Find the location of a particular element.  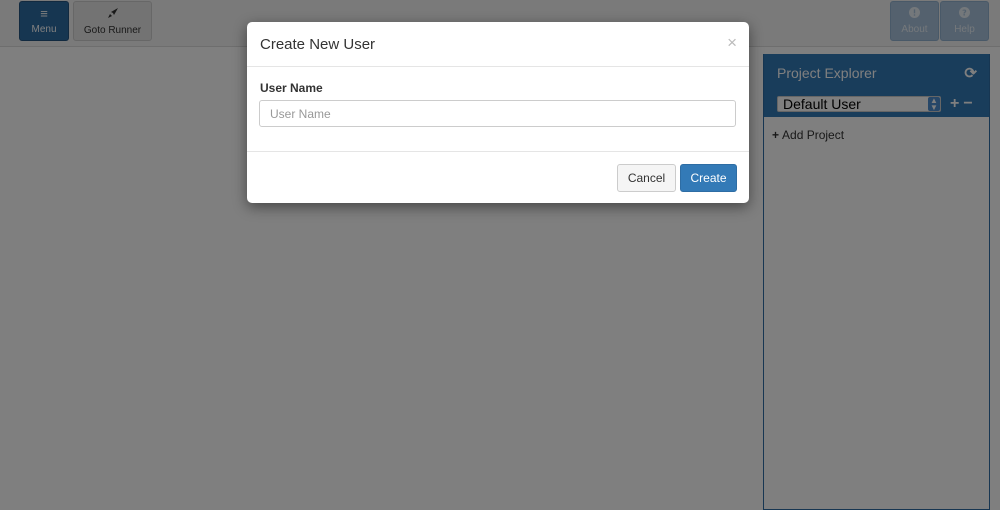

dialog-footer: Cancel Create is located at coordinates (498, 178).